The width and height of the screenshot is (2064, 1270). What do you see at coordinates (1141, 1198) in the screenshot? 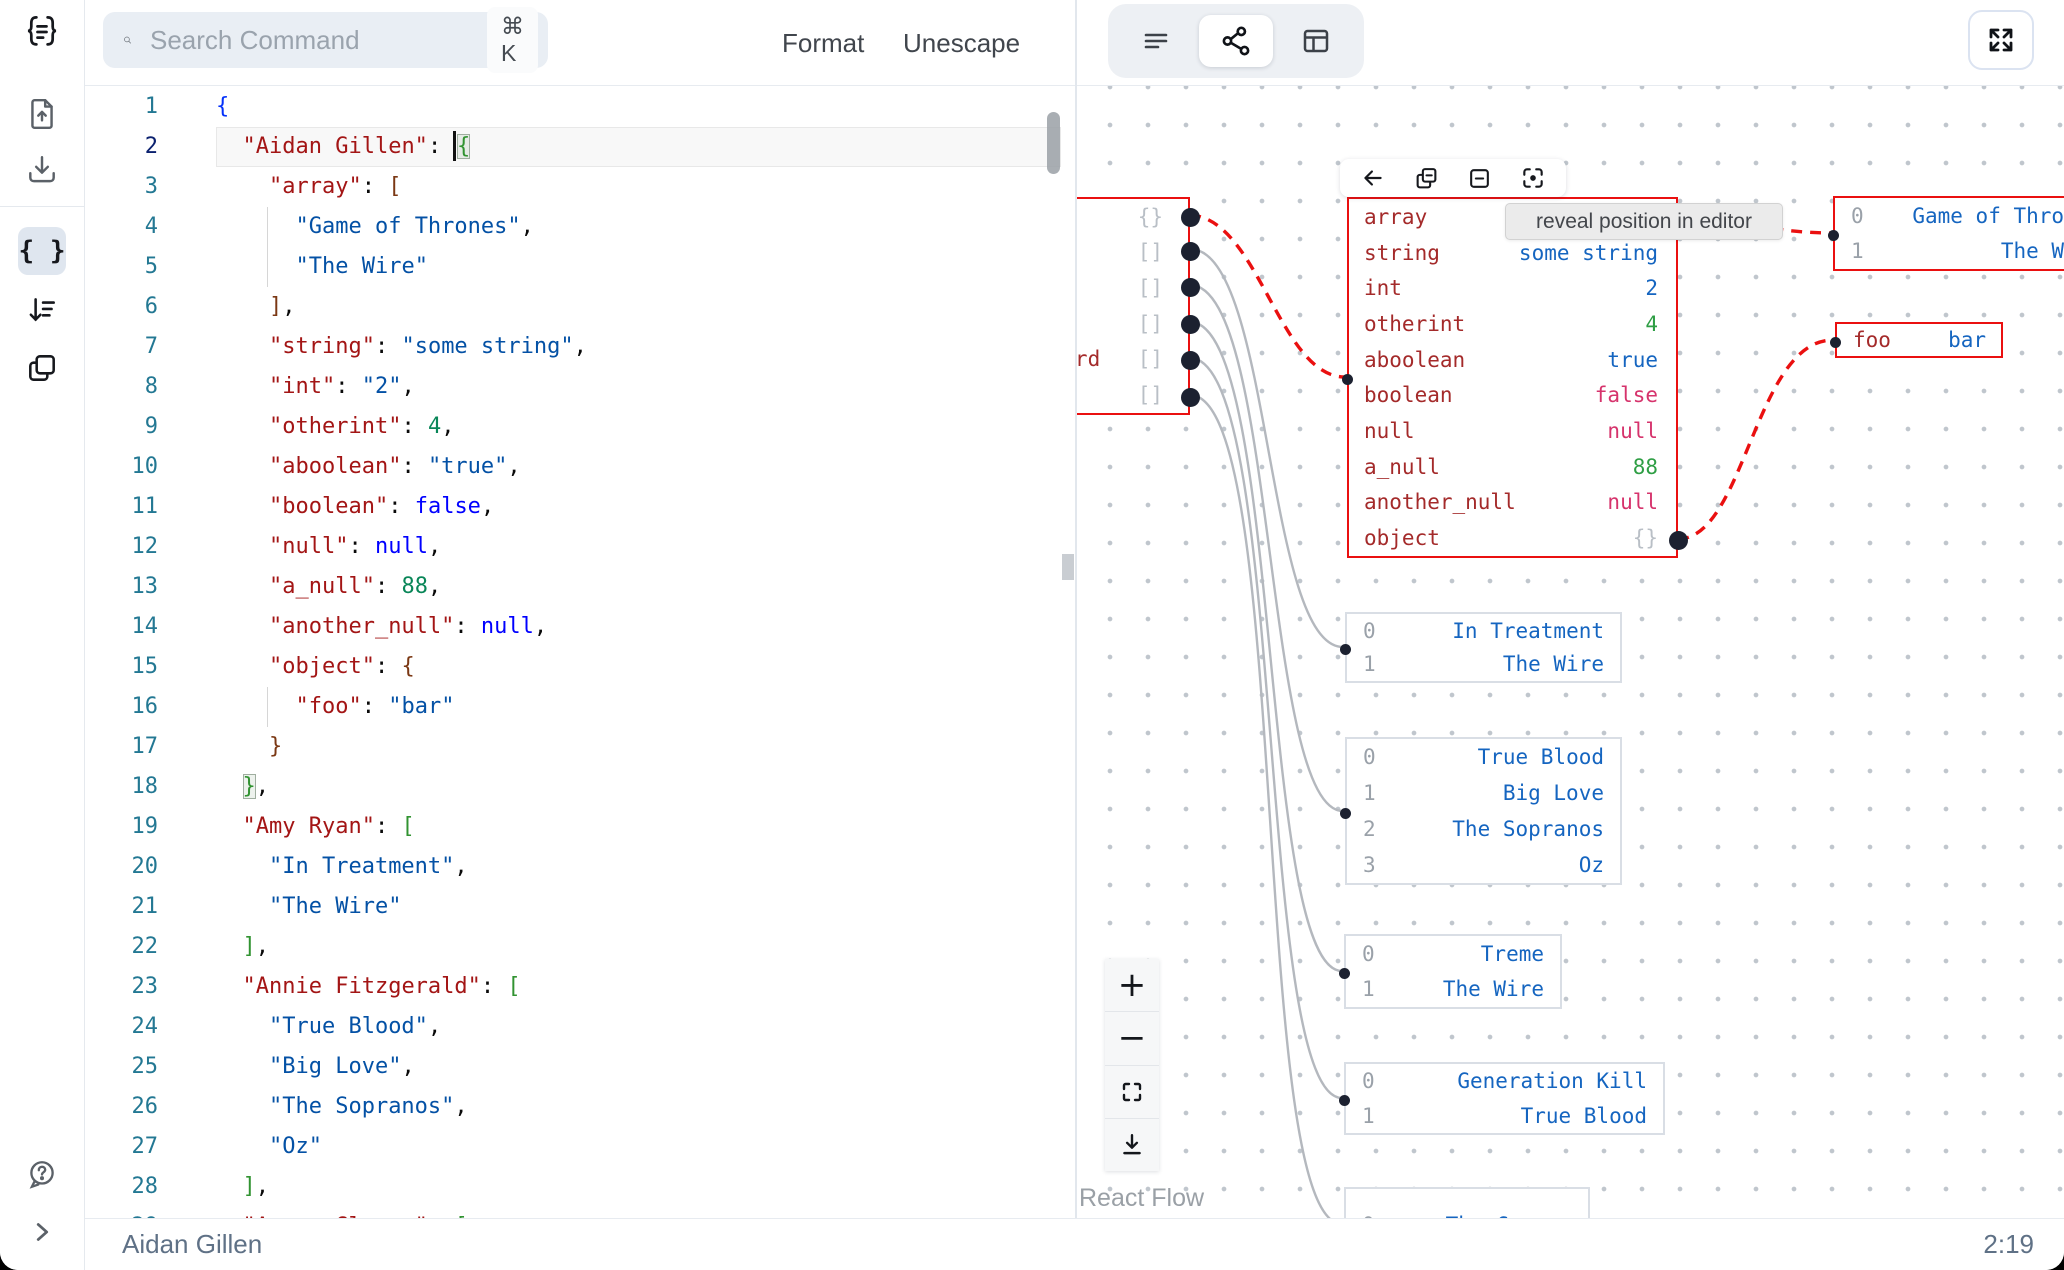
I see `reactflow-attribution: React Flow` at bounding box center [1141, 1198].